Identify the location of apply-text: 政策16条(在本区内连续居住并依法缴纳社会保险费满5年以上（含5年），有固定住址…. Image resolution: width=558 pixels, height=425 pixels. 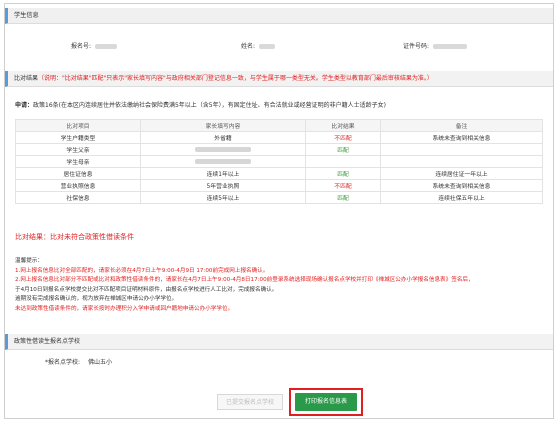
(209, 105).